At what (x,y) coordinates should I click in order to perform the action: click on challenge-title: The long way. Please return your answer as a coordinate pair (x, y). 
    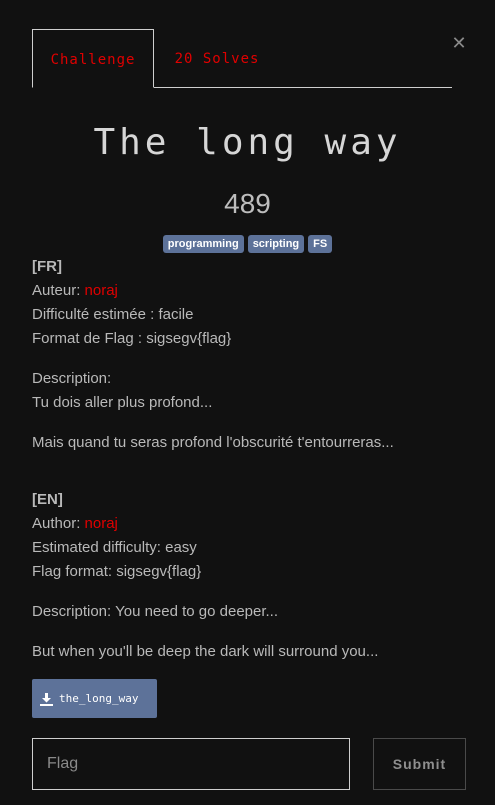
    Looking at the image, I should click on (247, 142).